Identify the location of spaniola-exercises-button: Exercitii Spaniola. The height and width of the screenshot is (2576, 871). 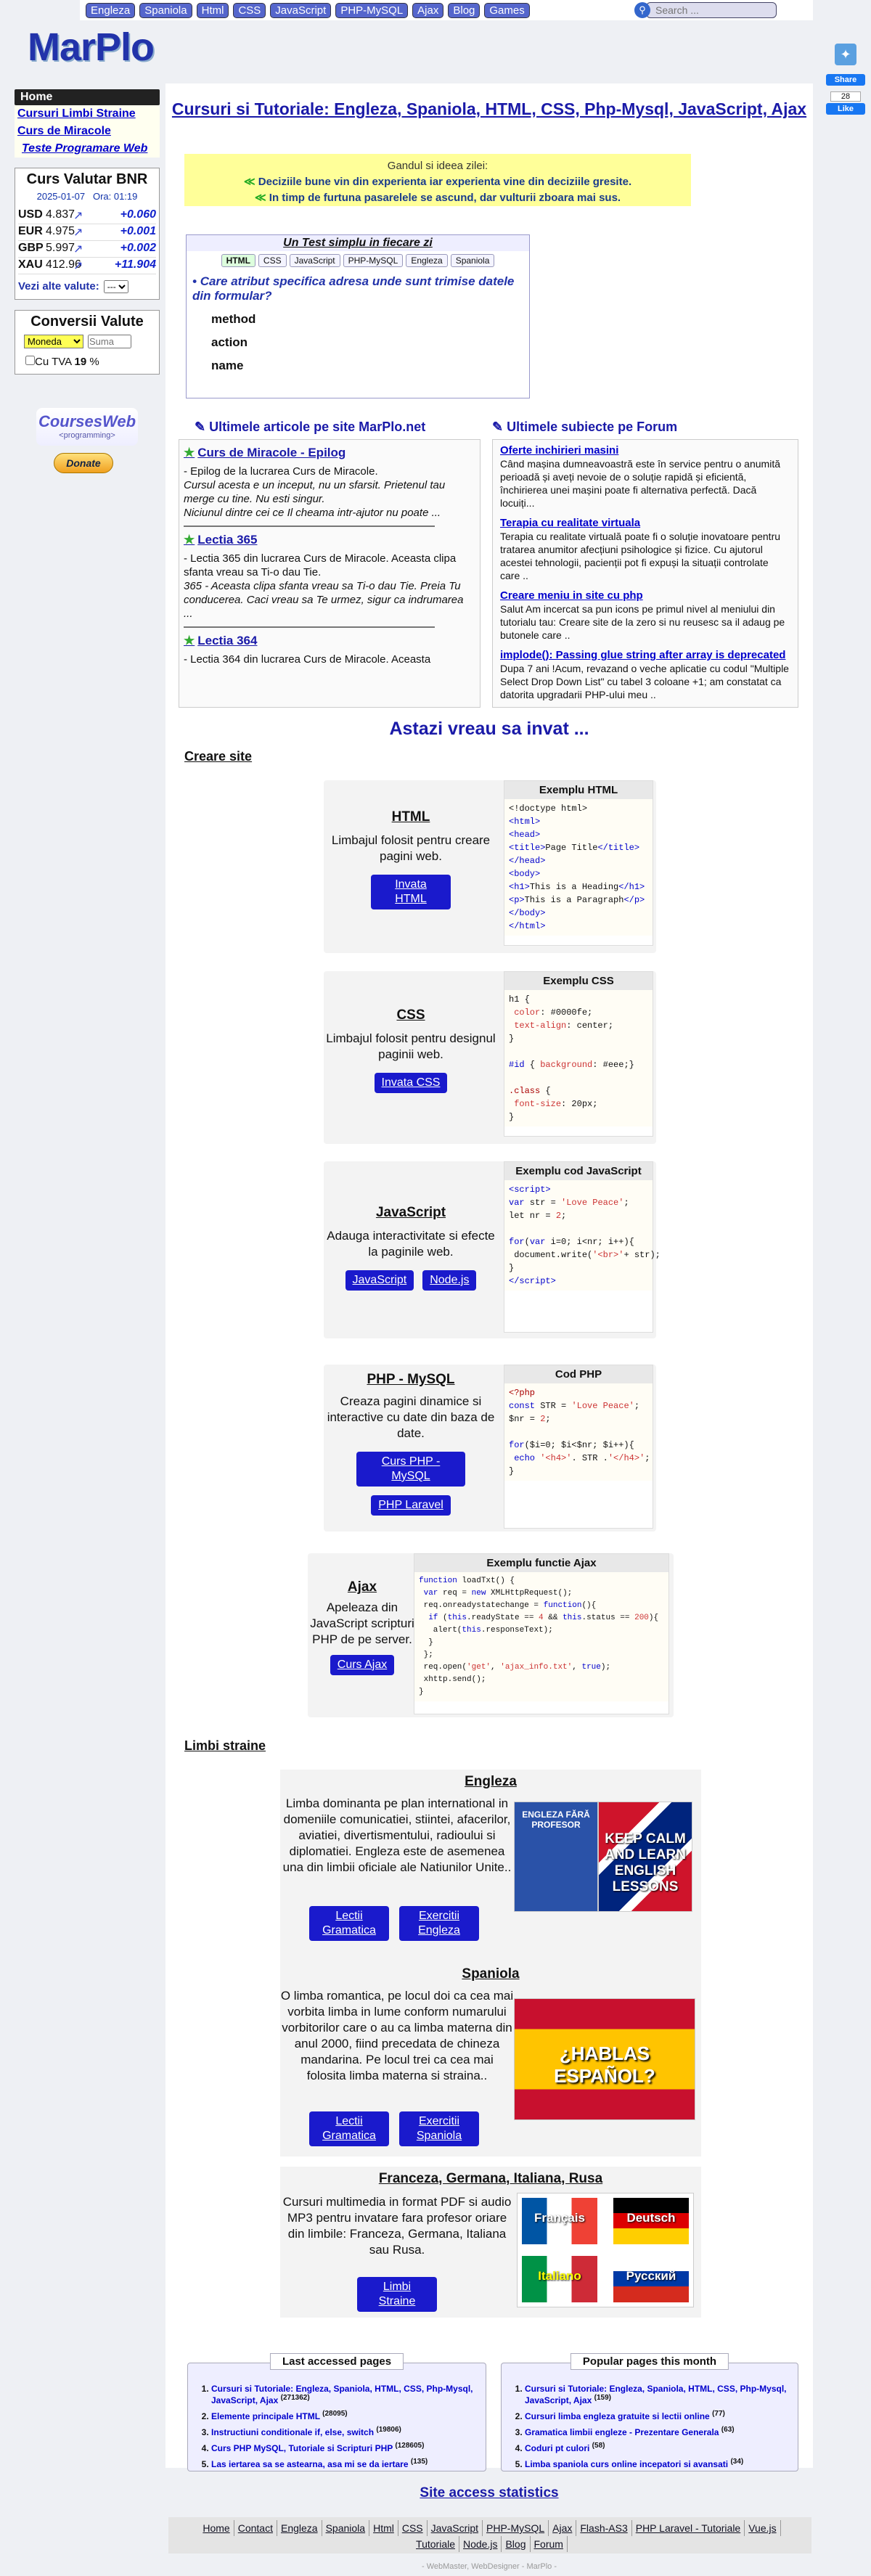
(439, 2128).